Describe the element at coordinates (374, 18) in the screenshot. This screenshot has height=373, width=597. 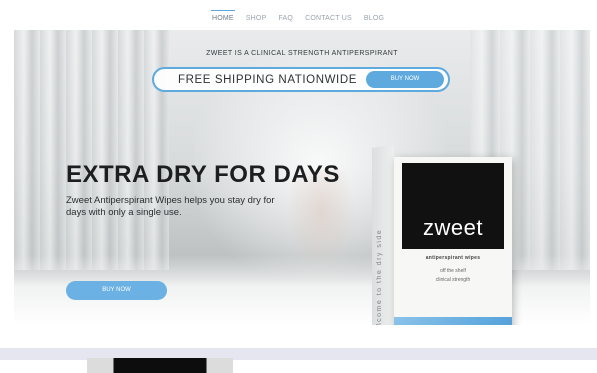
I see `nav-blog: BLOG` at that location.